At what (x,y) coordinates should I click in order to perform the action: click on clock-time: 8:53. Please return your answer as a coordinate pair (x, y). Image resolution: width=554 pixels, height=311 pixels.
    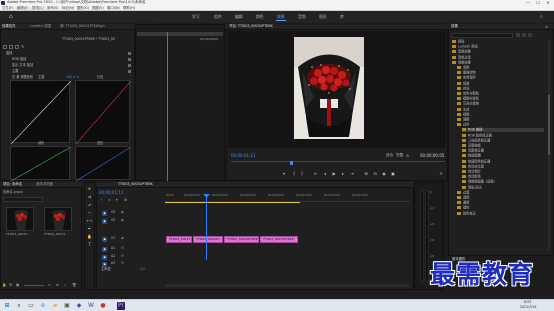
    Looking at the image, I should click on (527, 302).